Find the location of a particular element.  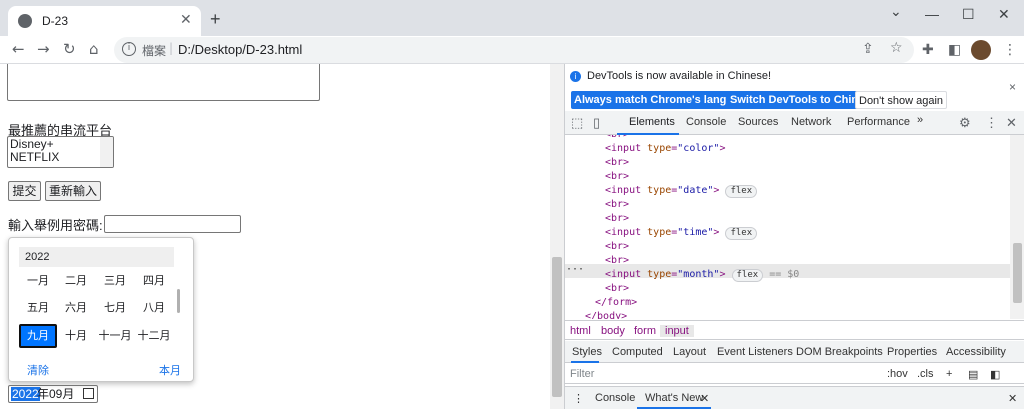

share-icon: ⇪ is located at coordinates (868, 49).